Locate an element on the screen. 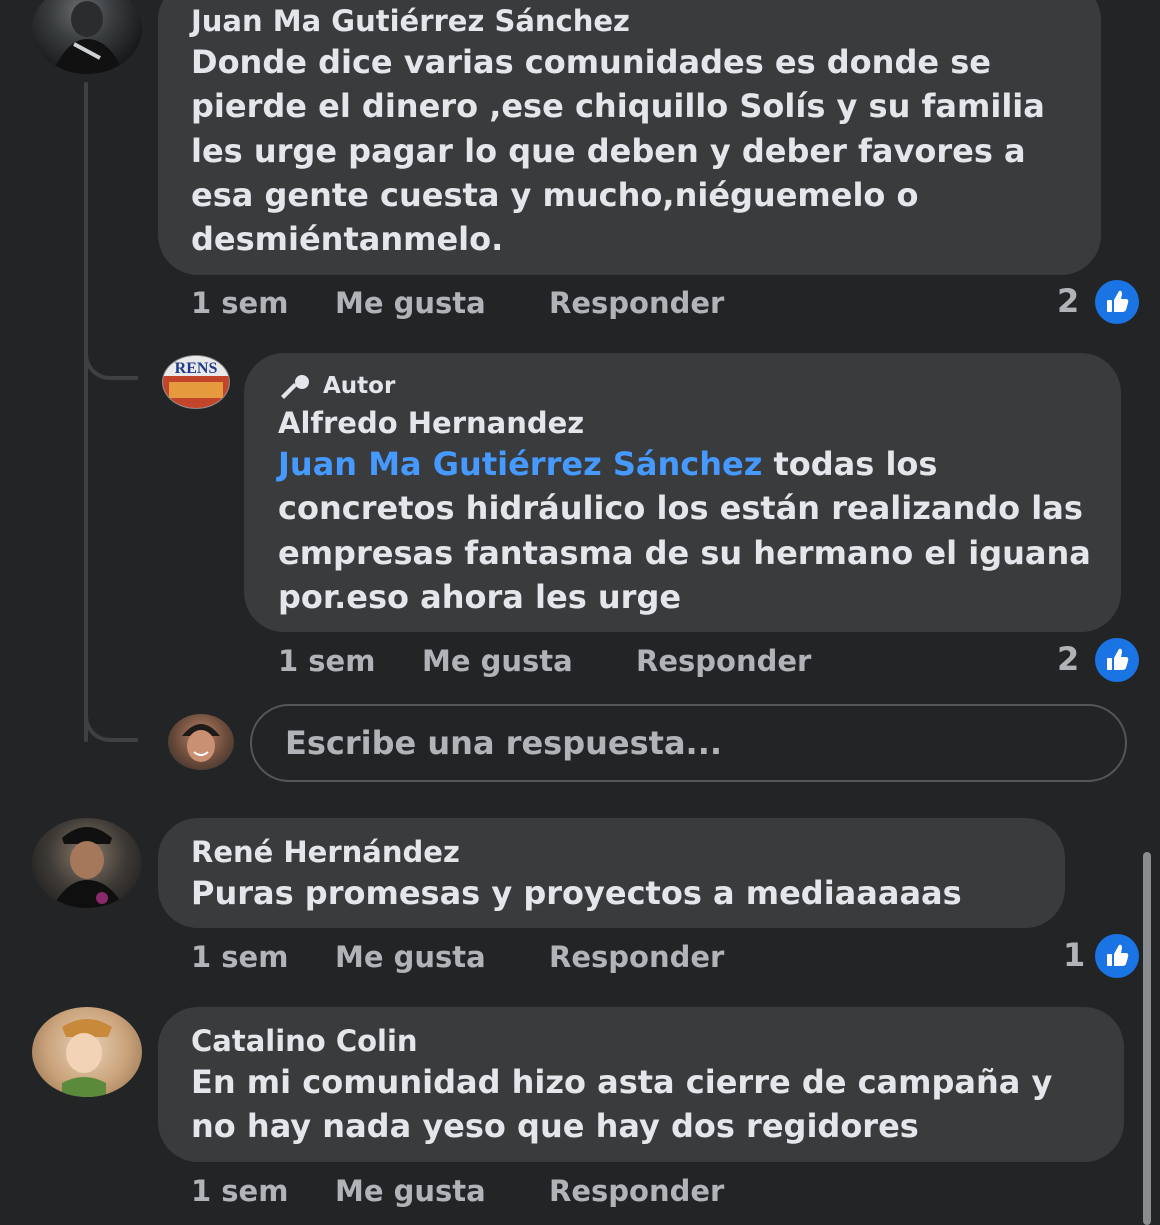 The image size is (1160, 1225). comment-author: René Hernández is located at coordinates (325, 852).